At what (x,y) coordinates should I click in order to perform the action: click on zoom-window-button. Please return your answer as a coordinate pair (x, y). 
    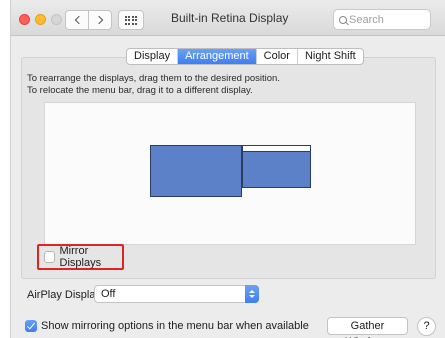
    Looking at the image, I should click on (56, 19).